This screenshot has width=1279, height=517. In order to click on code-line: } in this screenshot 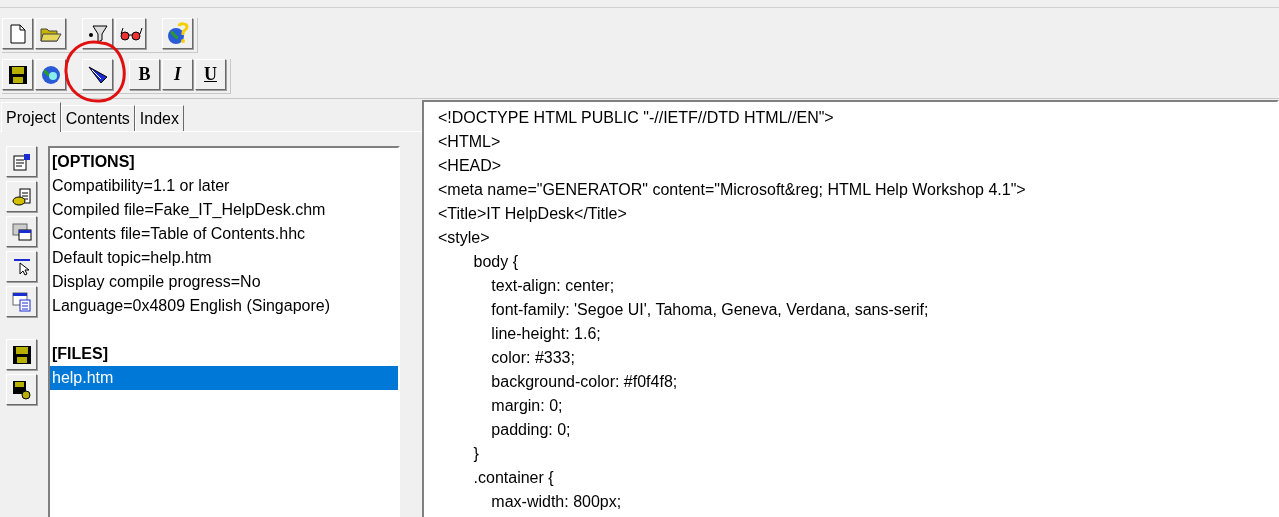, I will do `click(476, 454)`.